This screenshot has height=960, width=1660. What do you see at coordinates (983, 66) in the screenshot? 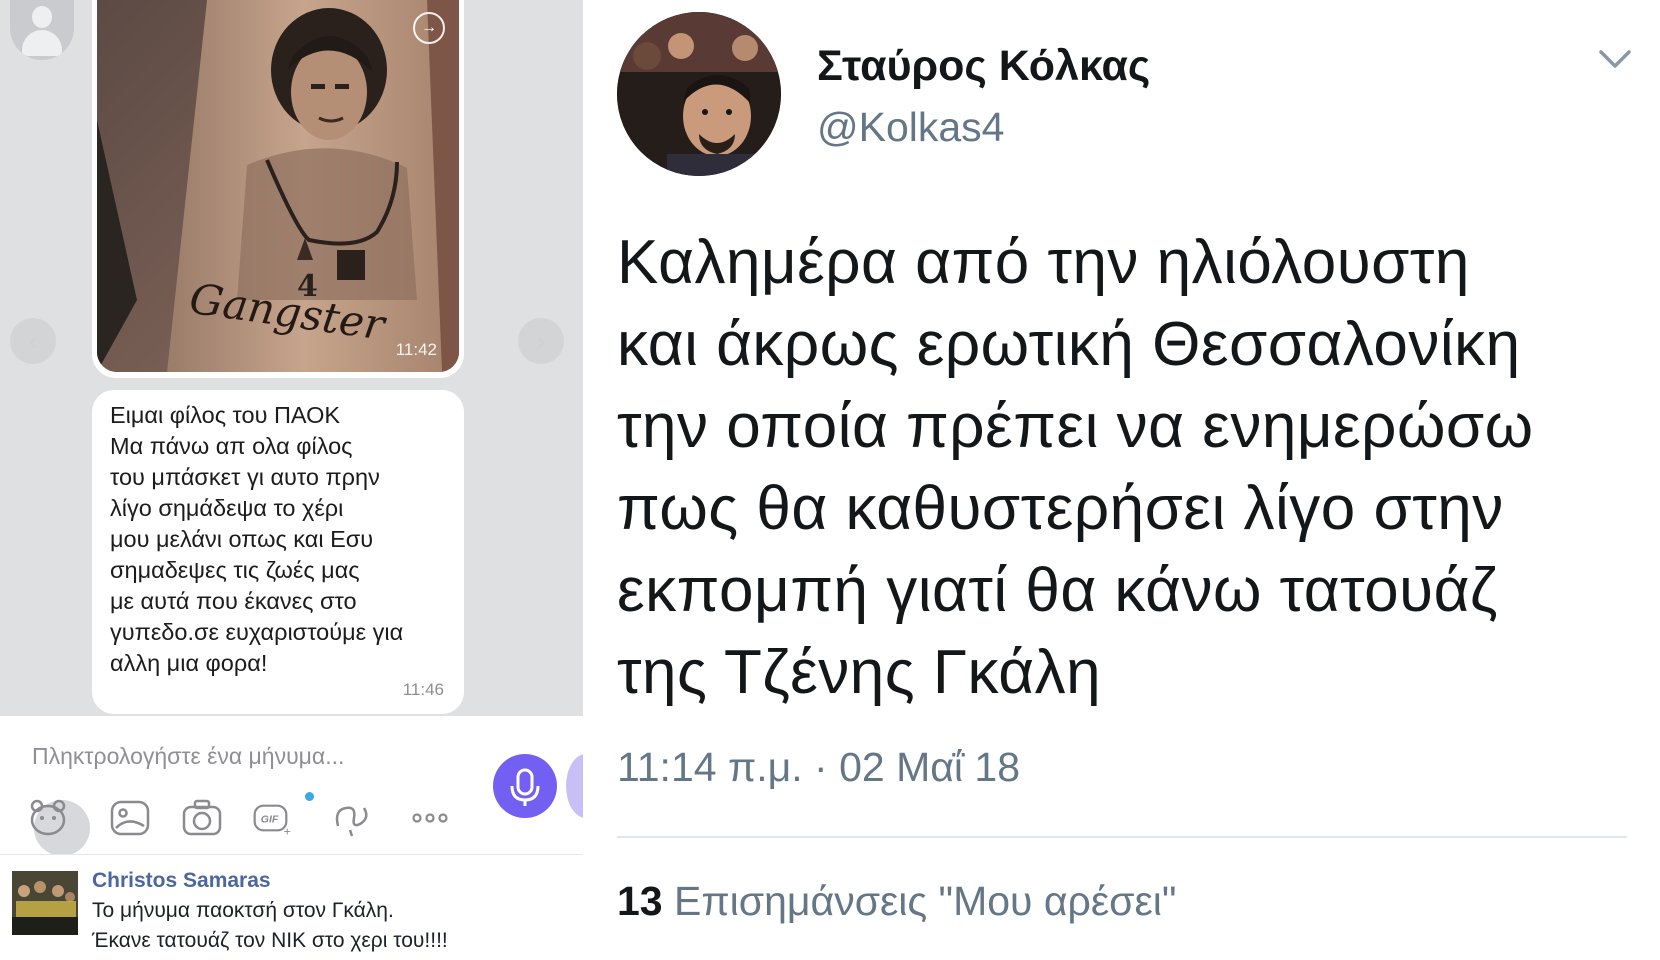
I see `display-name: Σταύρος Κόλκας` at bounding box center [983, 66].